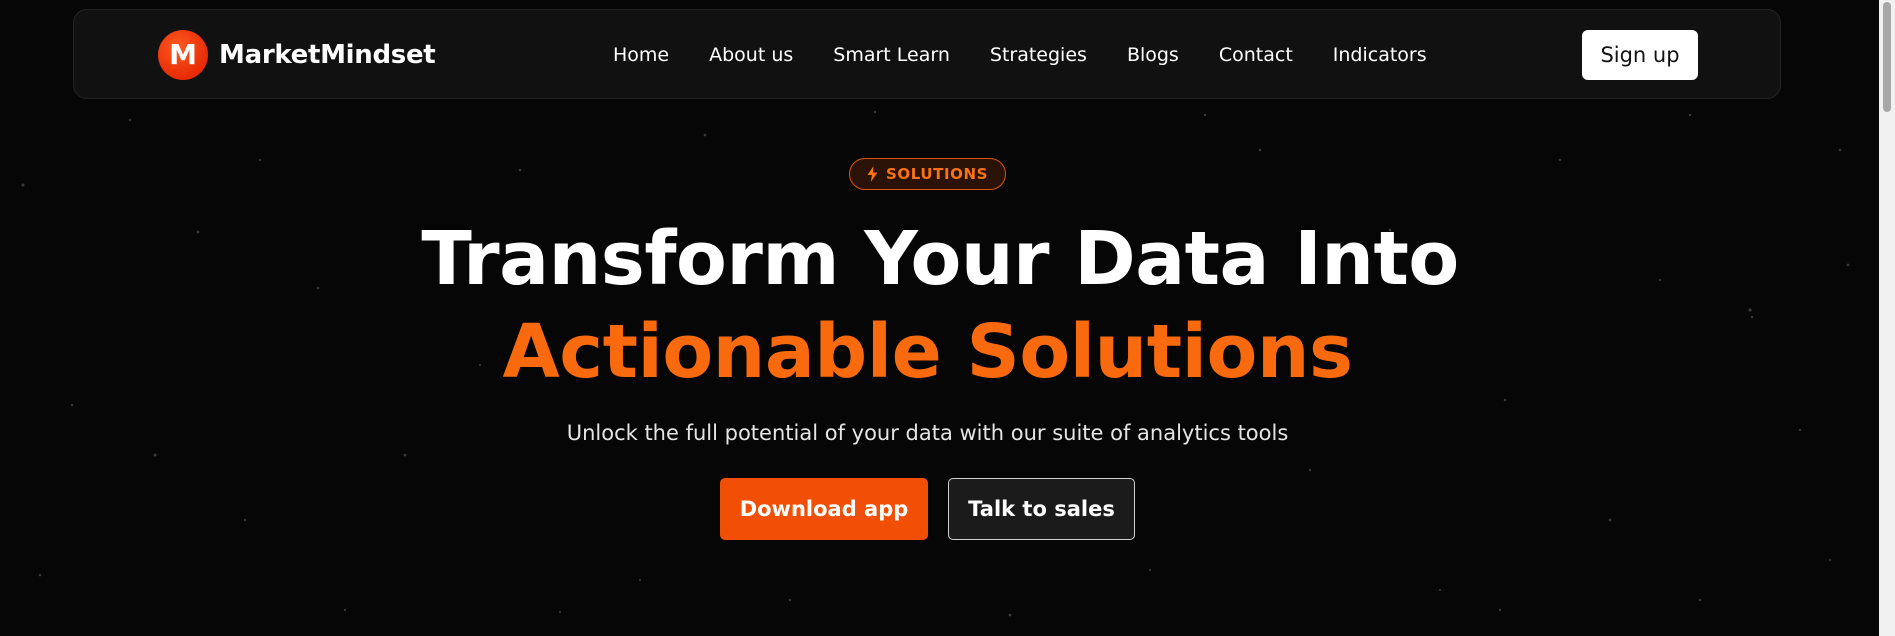 The height and width of the screenshot is (636, 1895). Describe the element at coordinates (641, 55) in the screenshot. I see `nav-link-home: Home` at that location.